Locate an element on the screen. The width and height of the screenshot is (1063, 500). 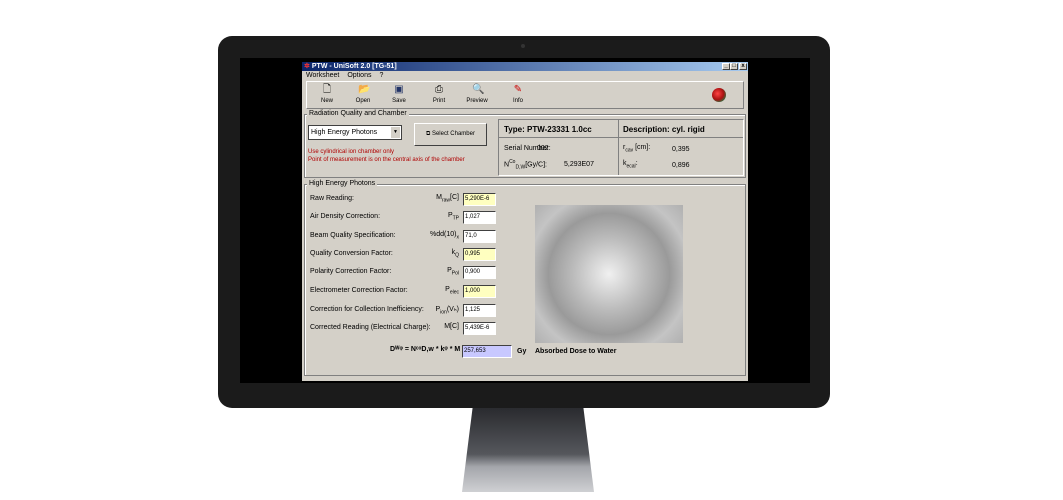
param-field: 1,027 is located at coordinates (479, 217).